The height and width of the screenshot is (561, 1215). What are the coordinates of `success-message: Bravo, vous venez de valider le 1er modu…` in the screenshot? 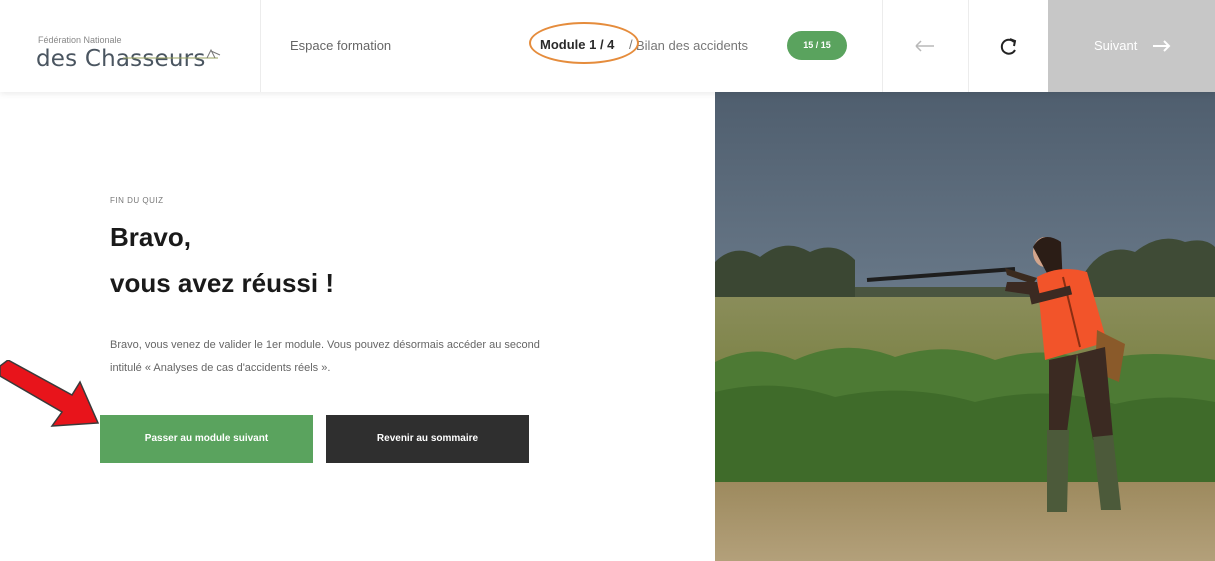 It's located at (325, 356).